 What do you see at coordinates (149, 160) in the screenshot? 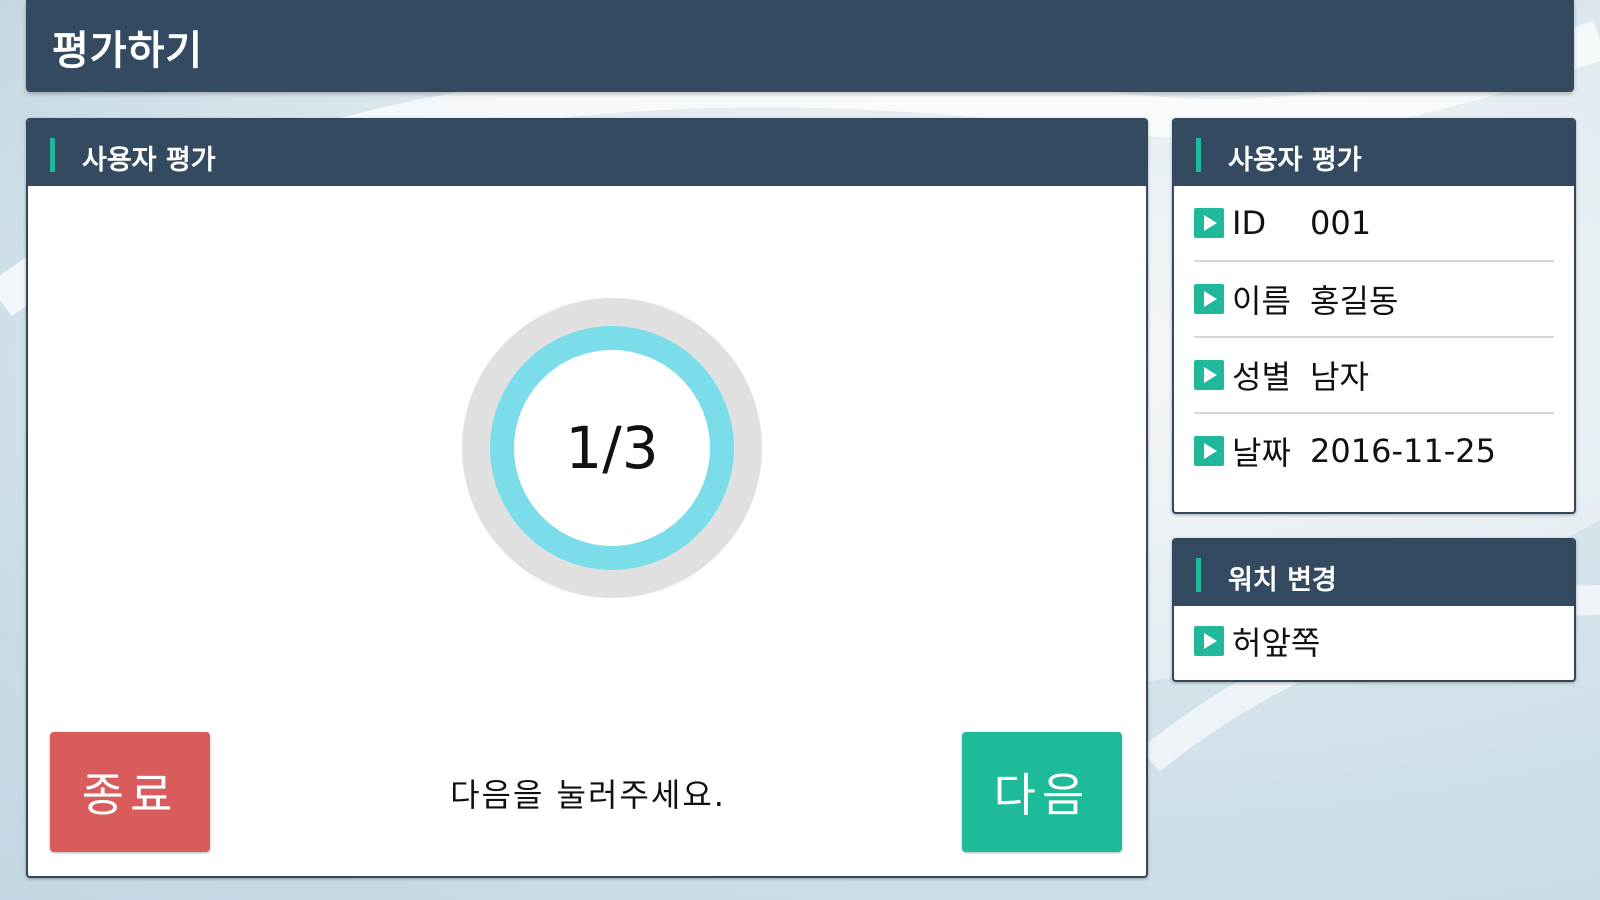
I see `evaluation-panel-title: 사용자 평가` at bounding box center [149, 160].